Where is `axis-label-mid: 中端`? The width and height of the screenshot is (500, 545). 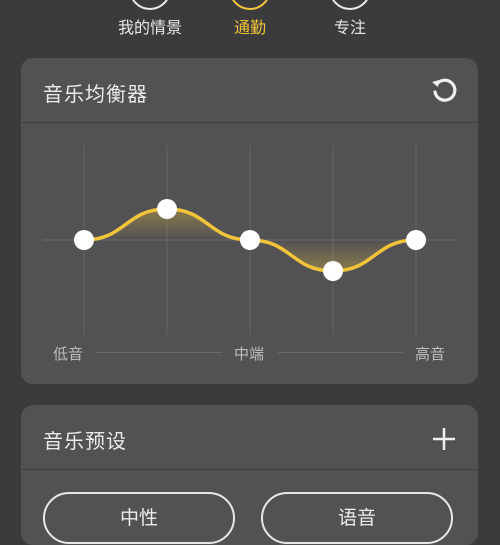
axis-label-mid: 中端 is located at coordinates (249, 354).